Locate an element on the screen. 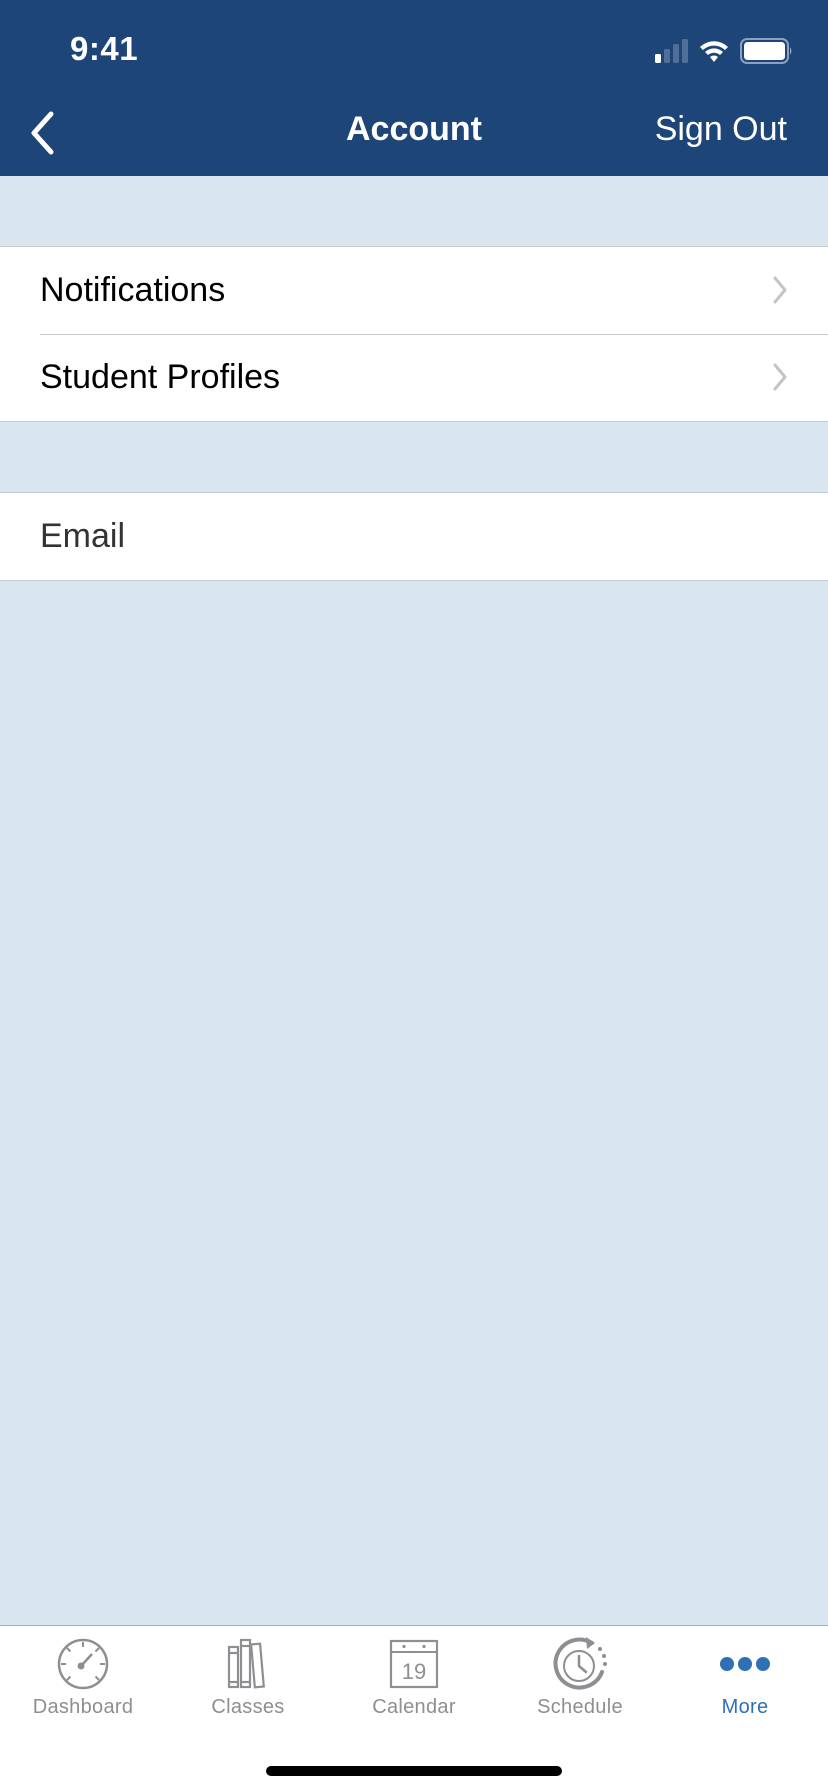 The height and width of the screenshot is (1792, 828). row-label: Notifications is located at coordinates (133, 290).